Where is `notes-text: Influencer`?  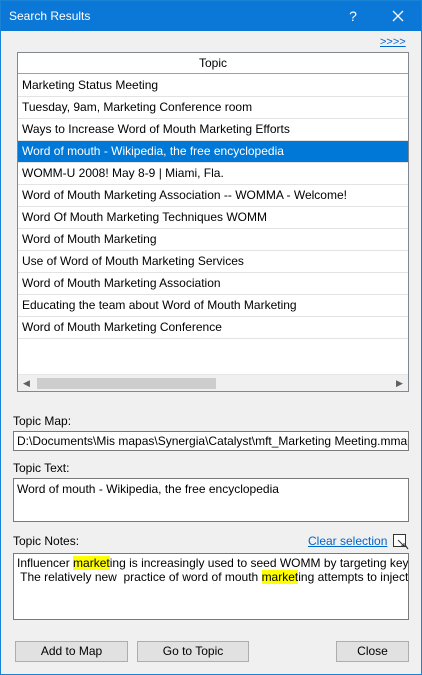 notes-text: Influencer is located at coordinates (45, 563).